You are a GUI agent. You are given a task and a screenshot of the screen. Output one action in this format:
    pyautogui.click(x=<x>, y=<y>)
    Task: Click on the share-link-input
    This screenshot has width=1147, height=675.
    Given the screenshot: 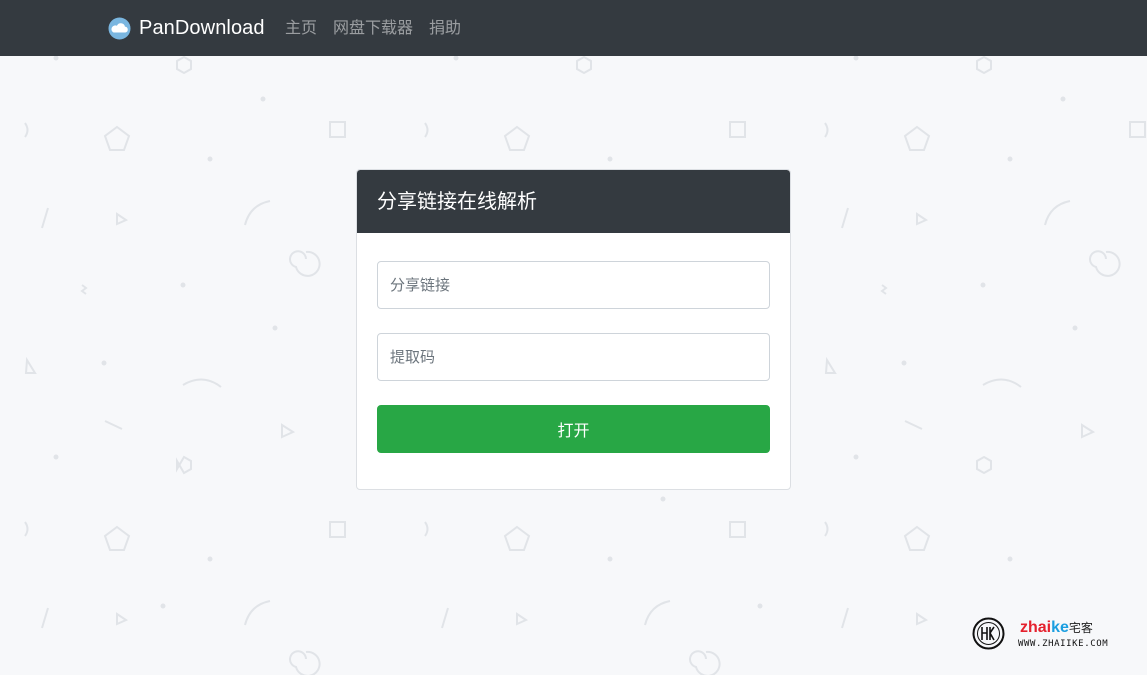 What is the action you would take?
    pyautogui.click(x=573, y=285)
    